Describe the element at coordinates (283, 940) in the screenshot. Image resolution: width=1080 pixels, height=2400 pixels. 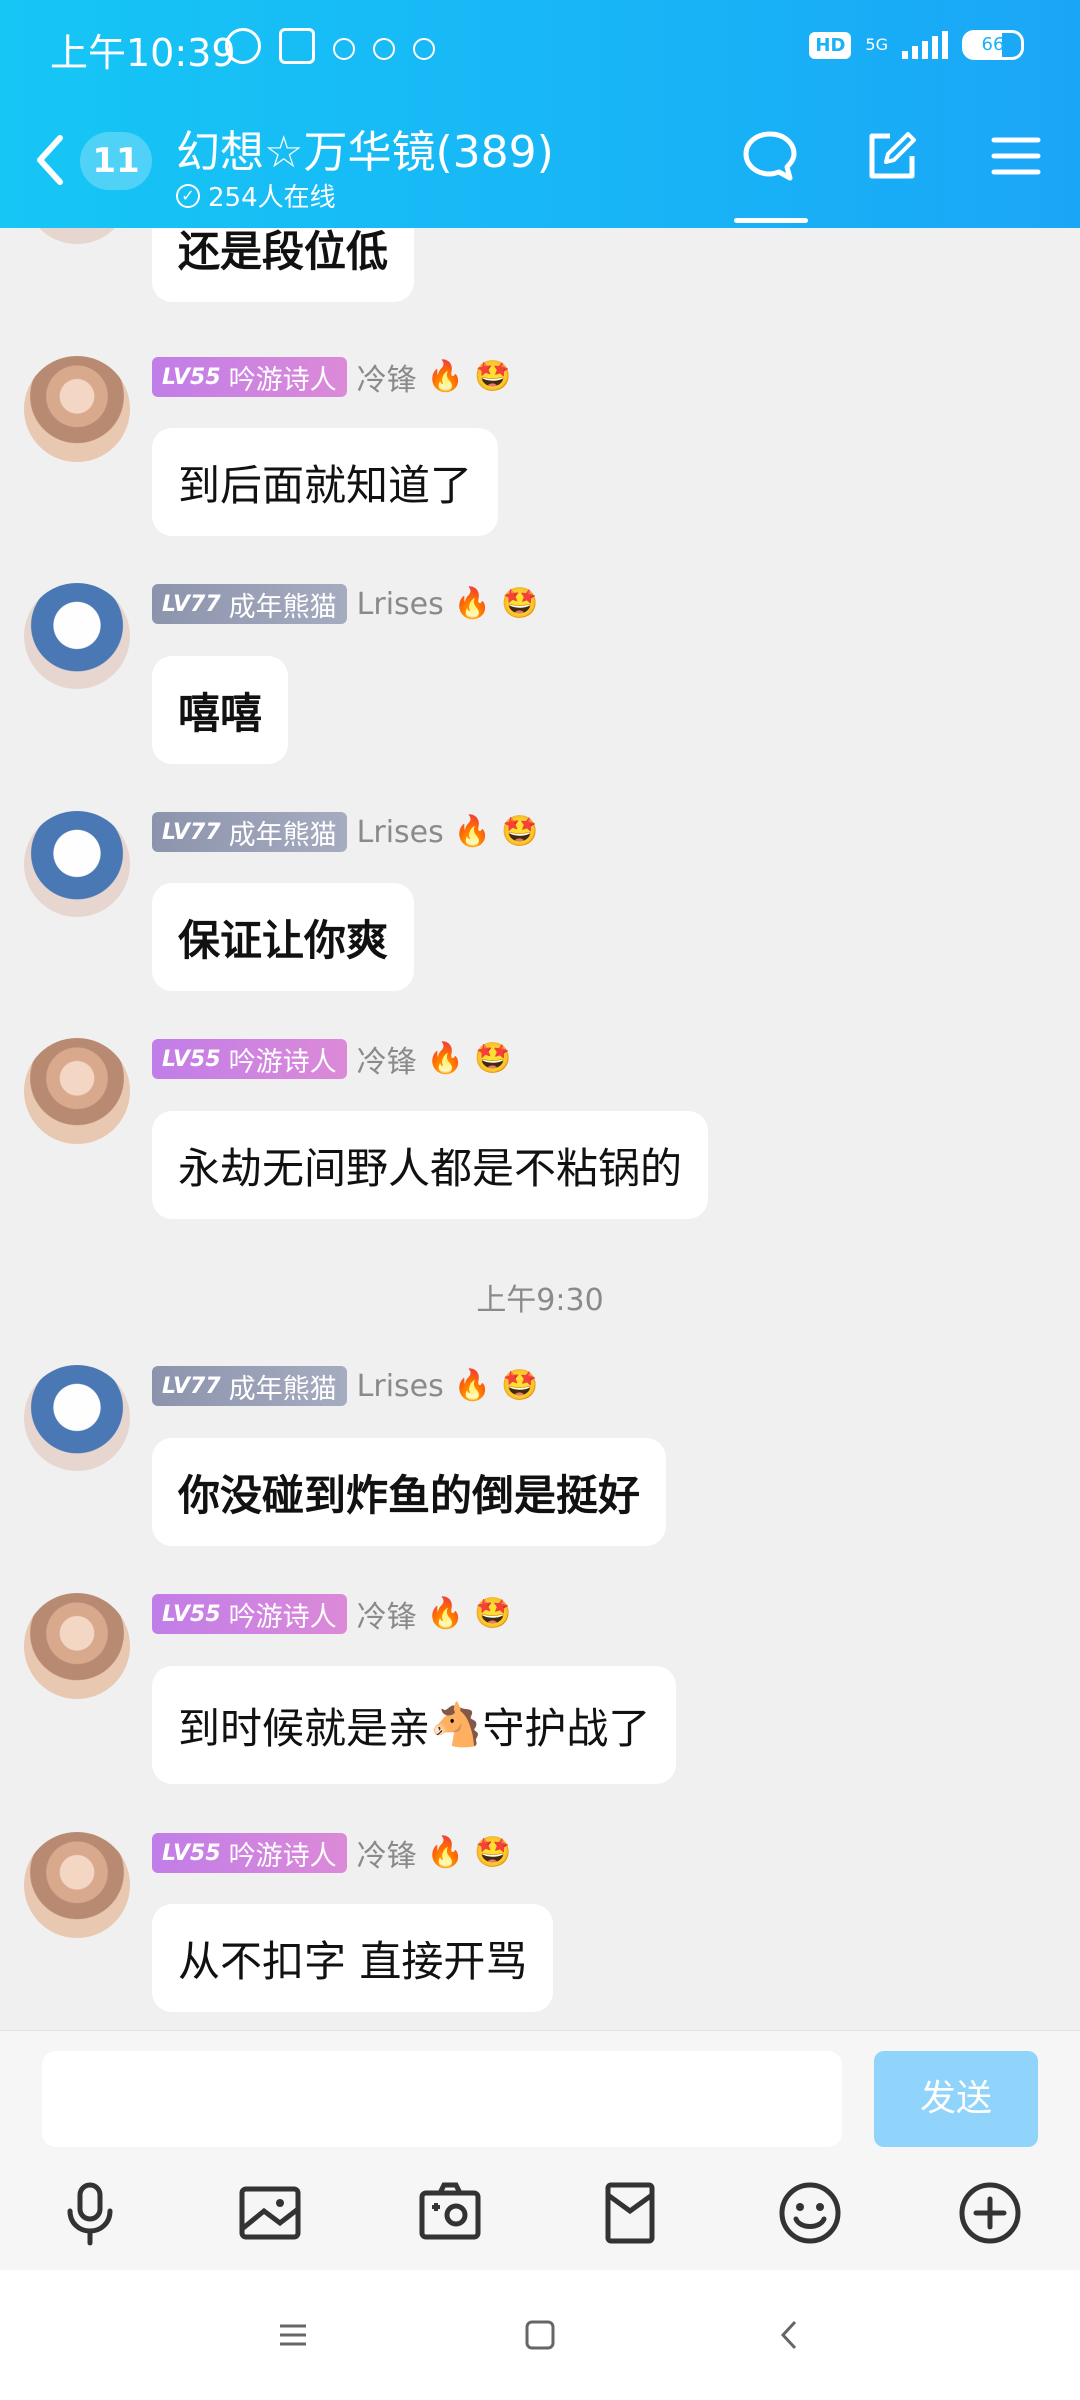
I see `message-text: 保证让你爽` at that location.